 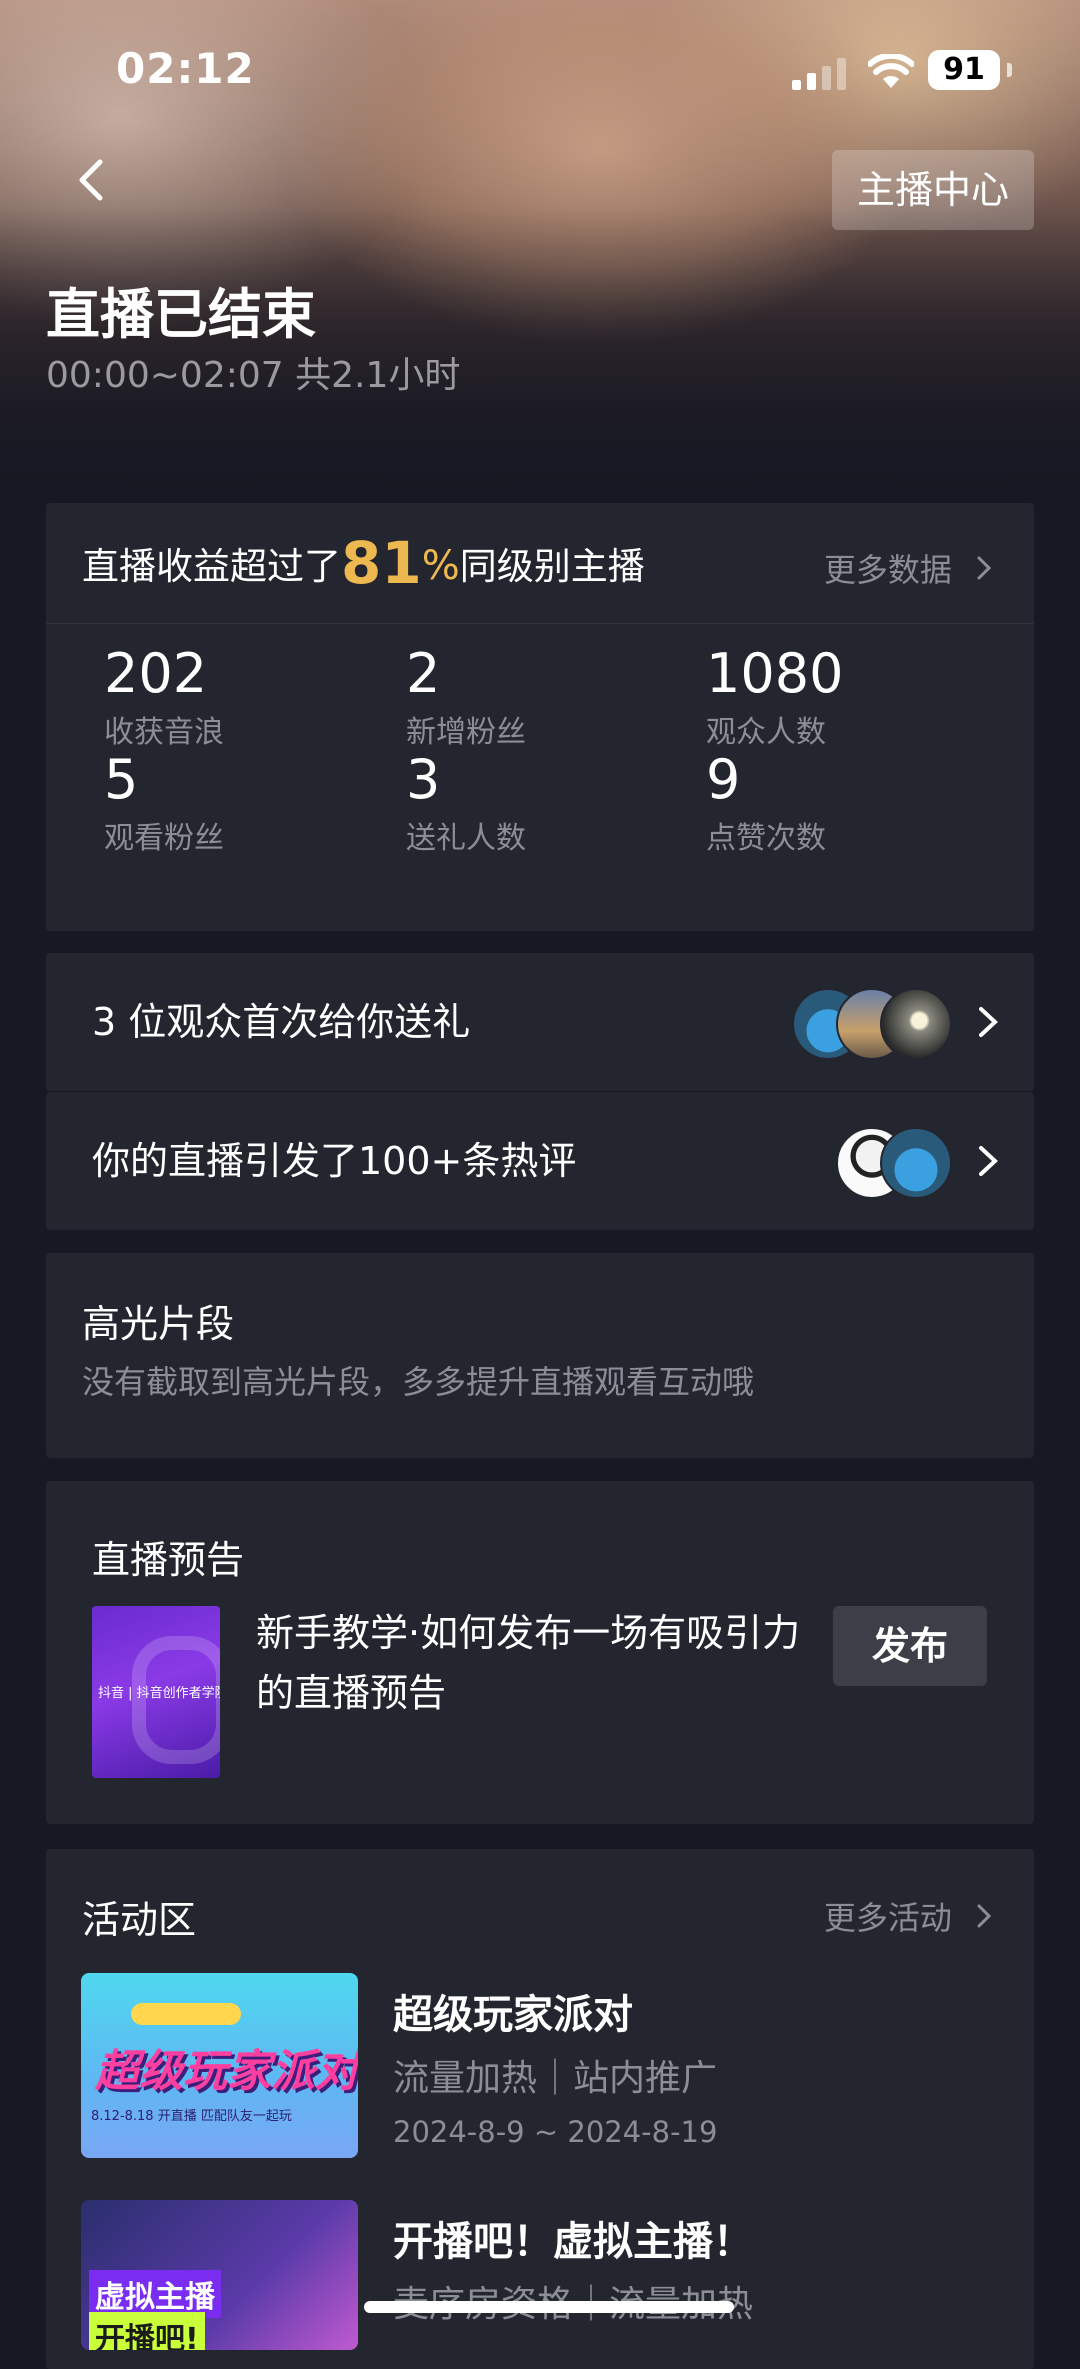 I want to click on thumbnail-title-art: 超级玩家派对, so click(x=226, y=2071).